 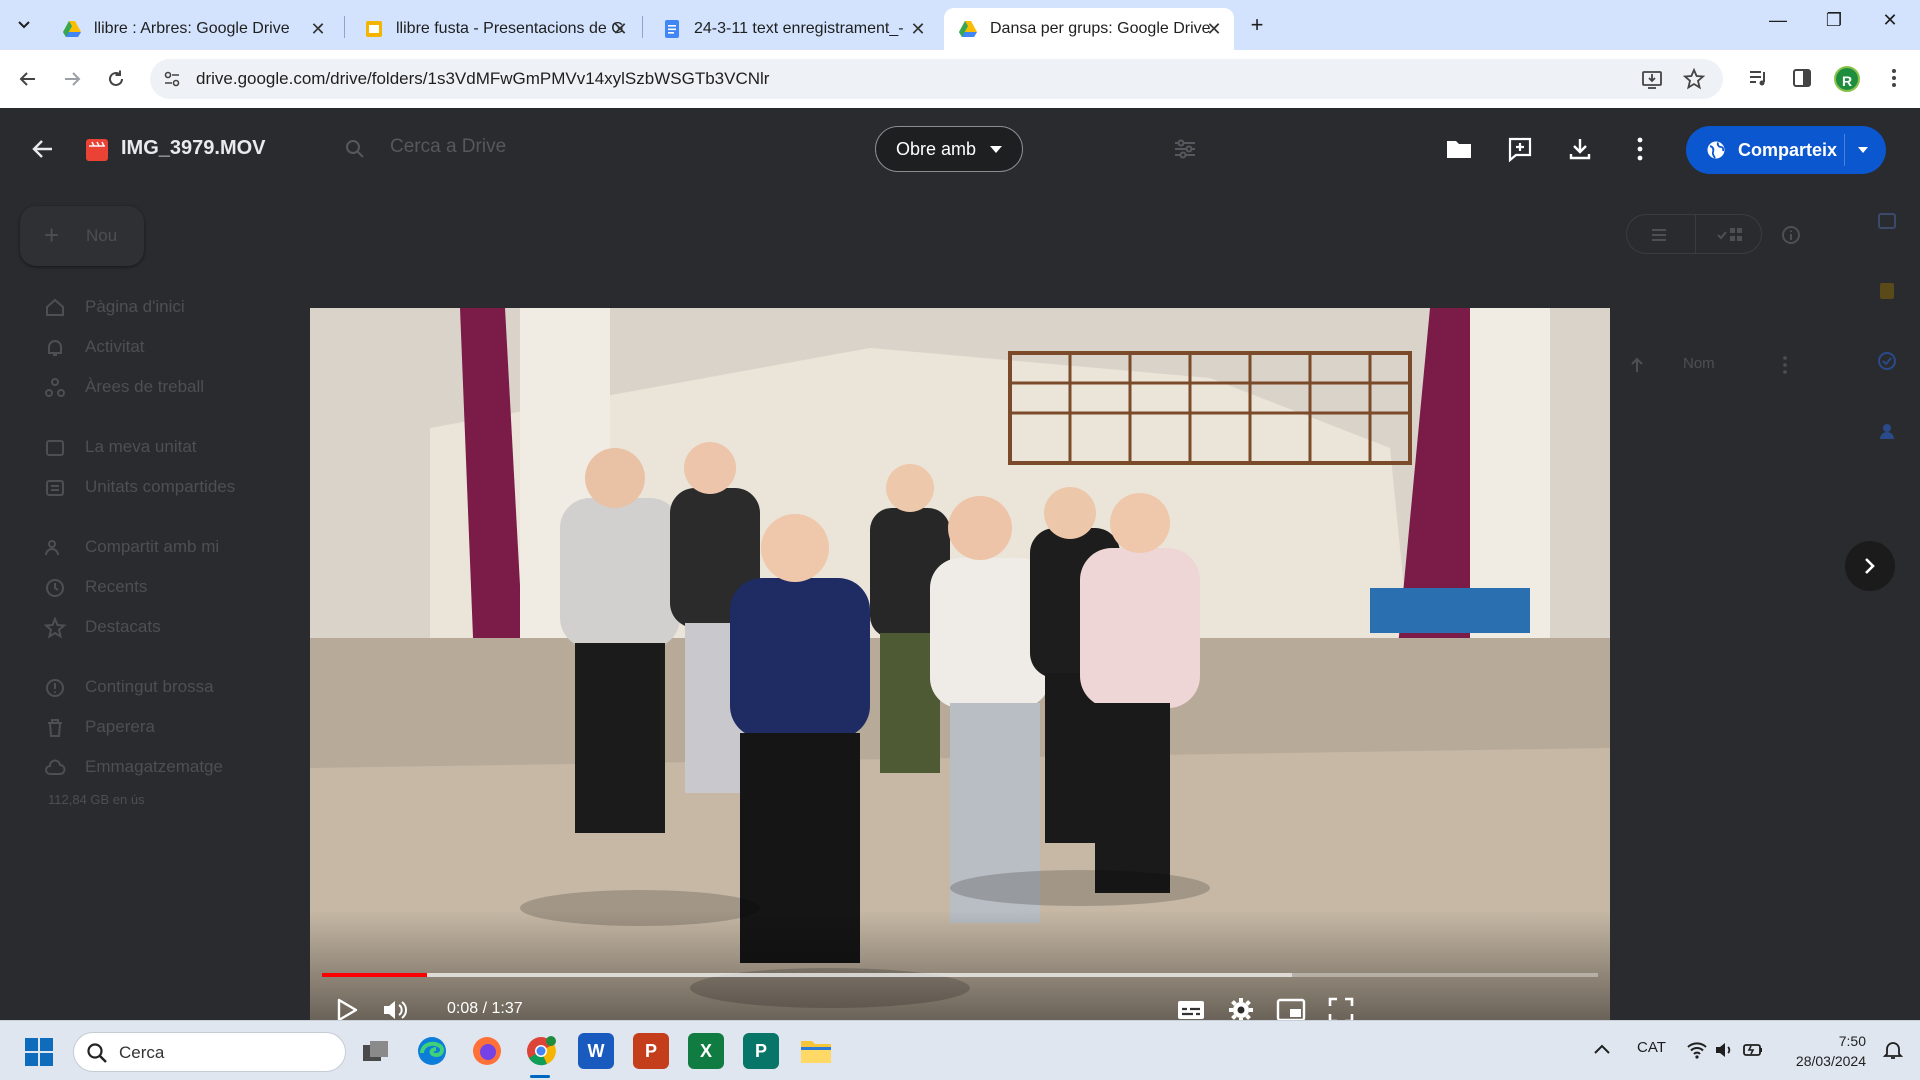 I want to click on back-button, so click(x=28, y=79).